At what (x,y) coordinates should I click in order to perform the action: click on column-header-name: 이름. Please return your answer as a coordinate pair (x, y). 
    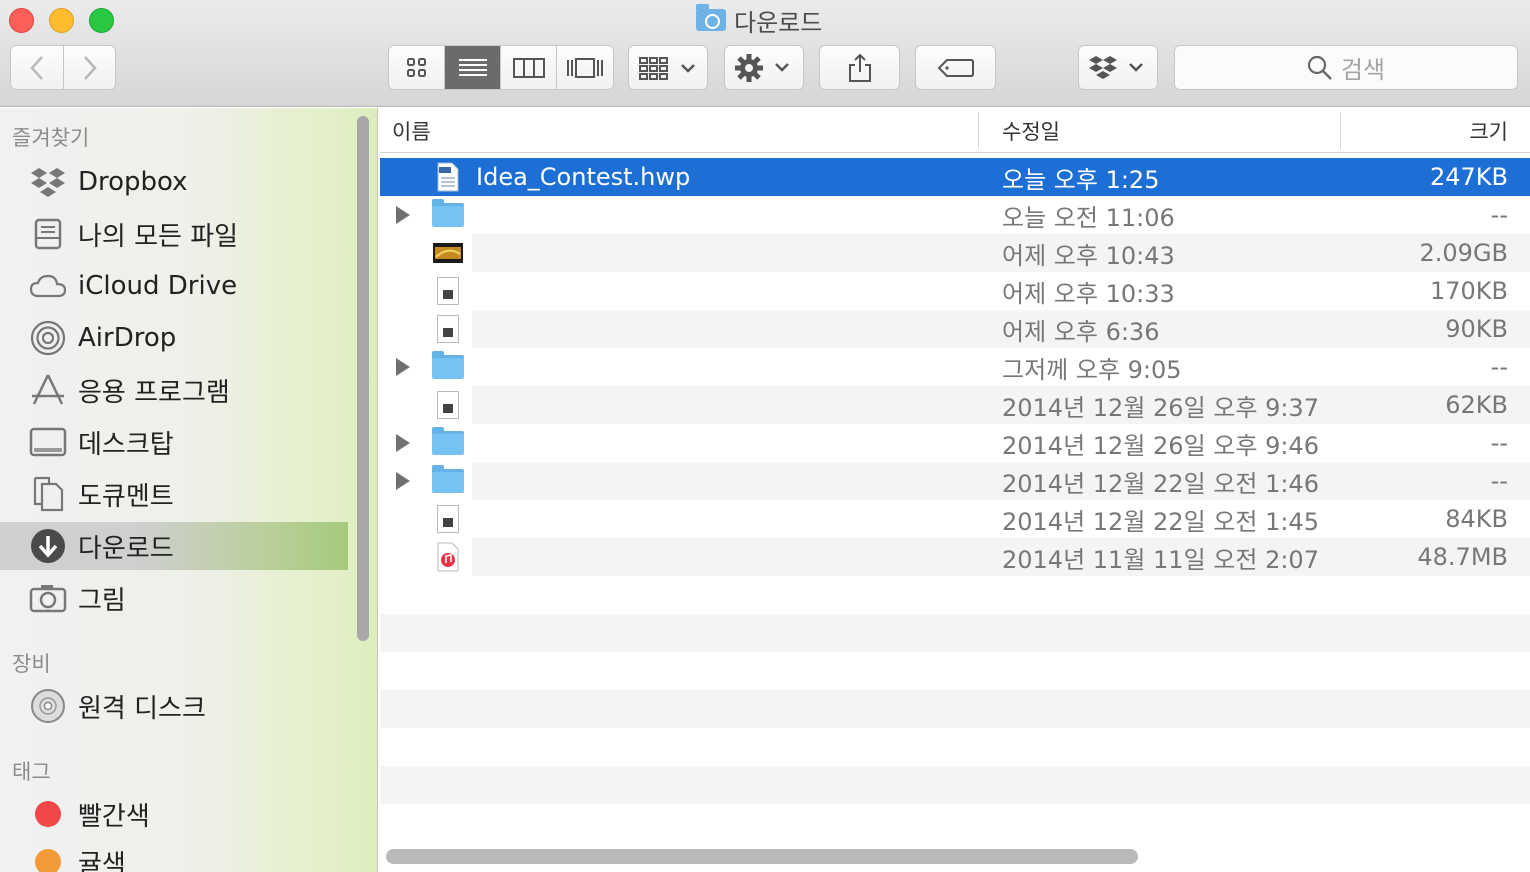
    Looking at the image, I should click on (411, 130).